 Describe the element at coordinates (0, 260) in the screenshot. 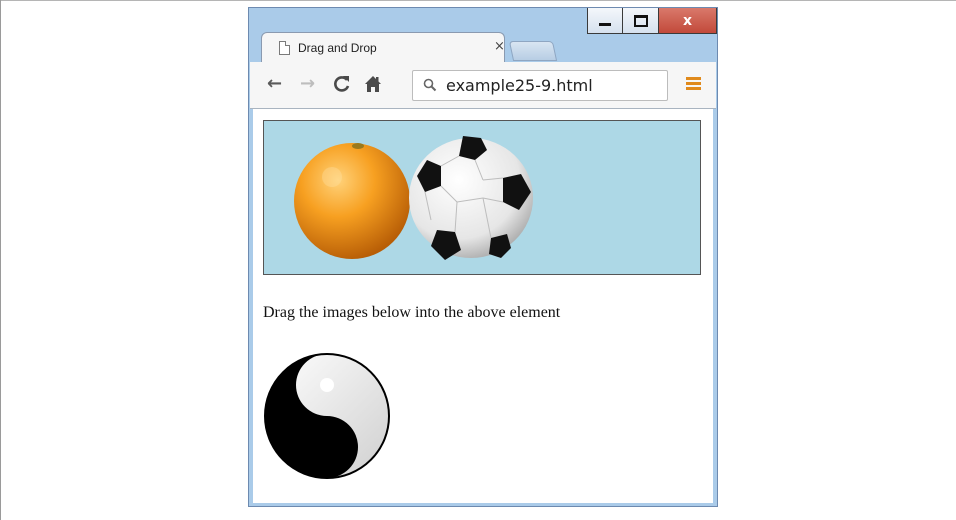

I see `screen-border-left` at that location.